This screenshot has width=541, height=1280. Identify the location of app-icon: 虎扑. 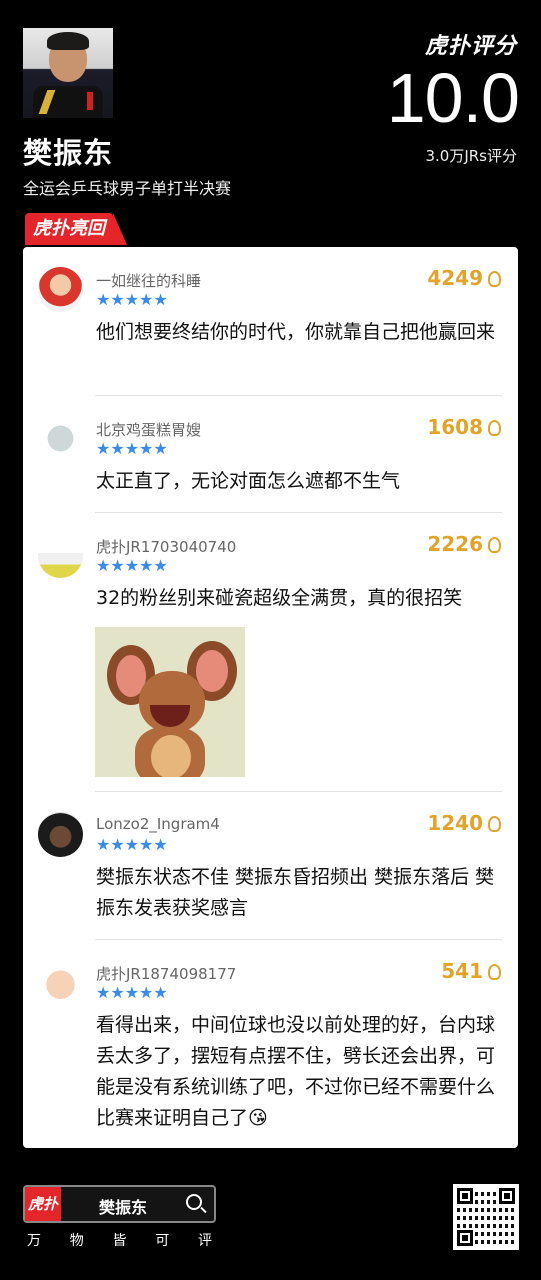
(43, 1204).